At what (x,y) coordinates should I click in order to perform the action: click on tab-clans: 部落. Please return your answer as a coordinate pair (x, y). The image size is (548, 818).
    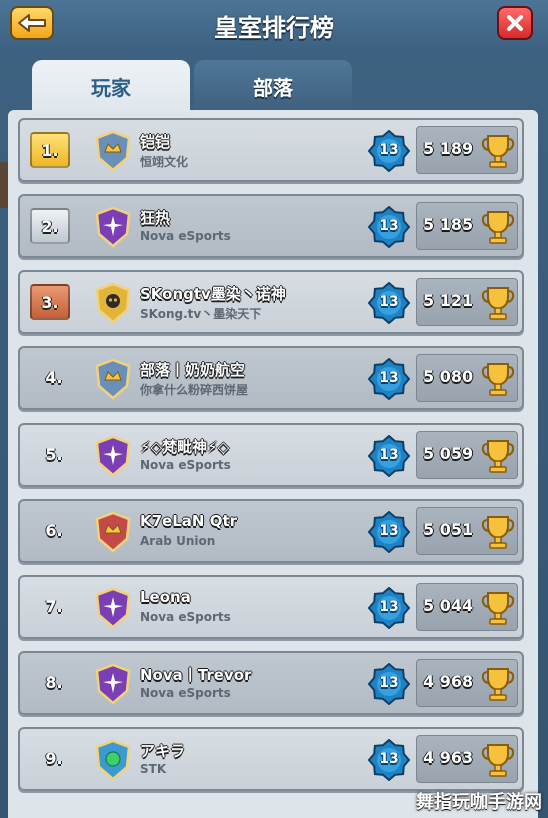
    Looking at the image, I should click on (273, 85).